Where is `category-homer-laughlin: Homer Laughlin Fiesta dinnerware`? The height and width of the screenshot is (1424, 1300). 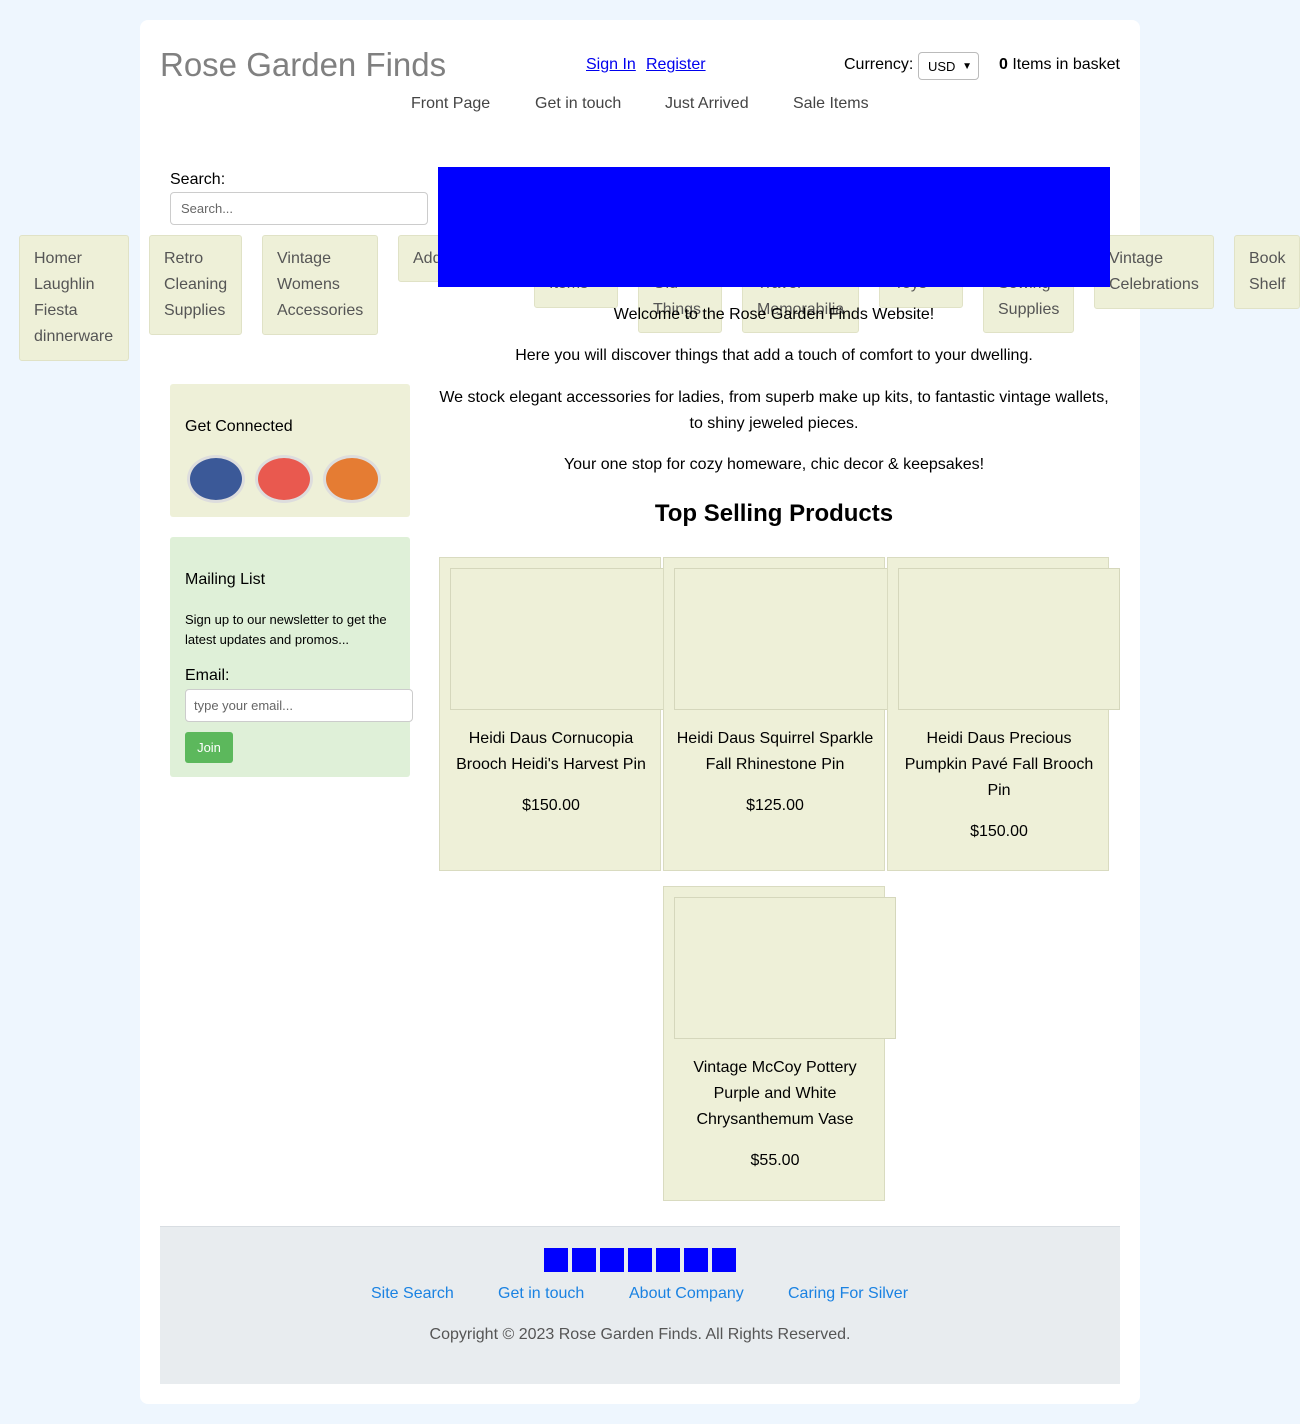
category-homer-laughlin: Homer Laughlin Fiesta dinnerware is located at coordinates (74, 298).